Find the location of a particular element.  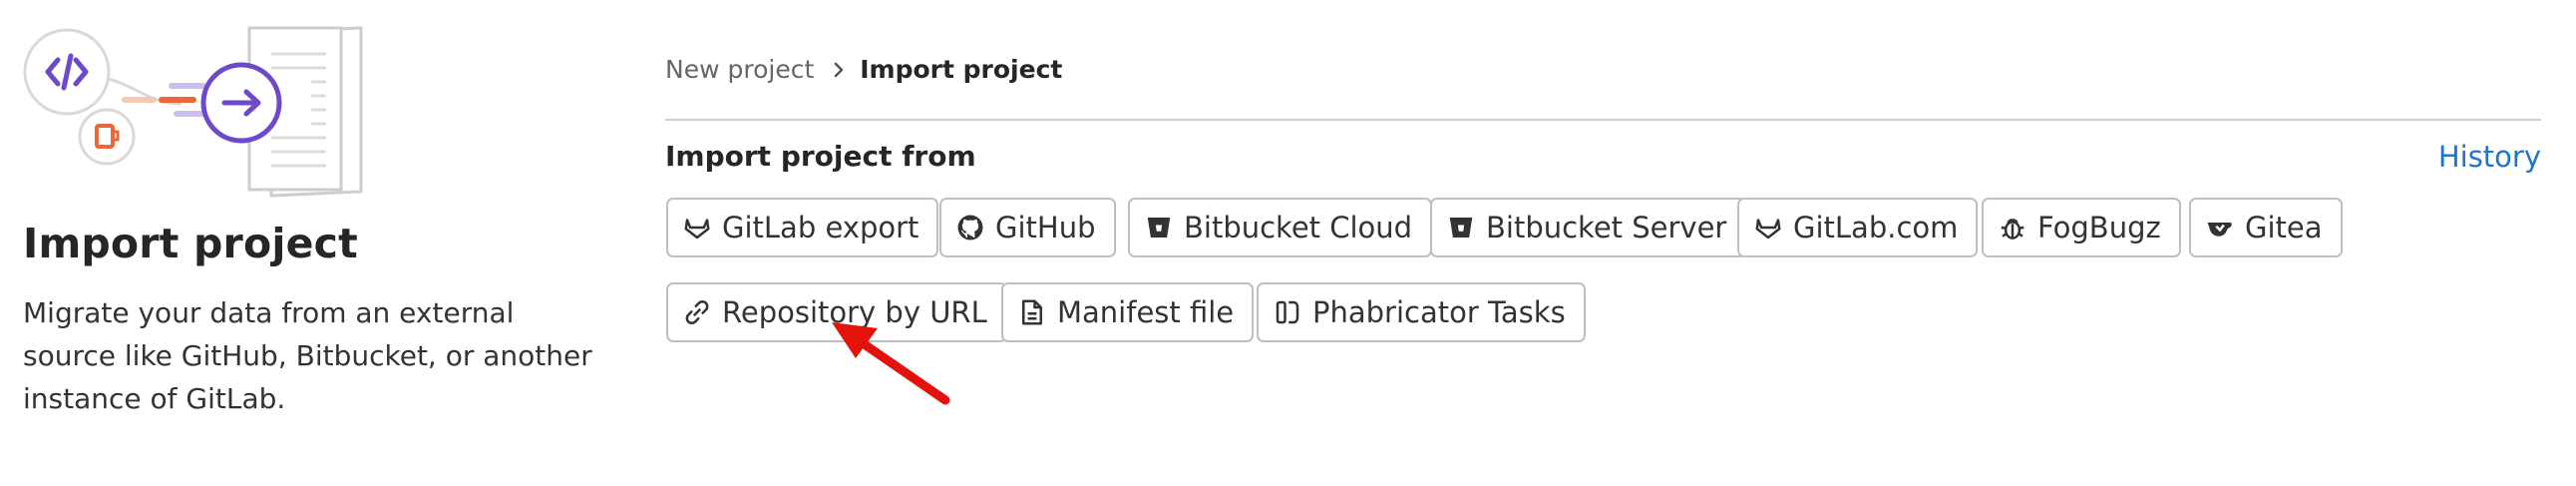

import-gitlab-export-button: GitLab export is located at coordinates (803, 227).